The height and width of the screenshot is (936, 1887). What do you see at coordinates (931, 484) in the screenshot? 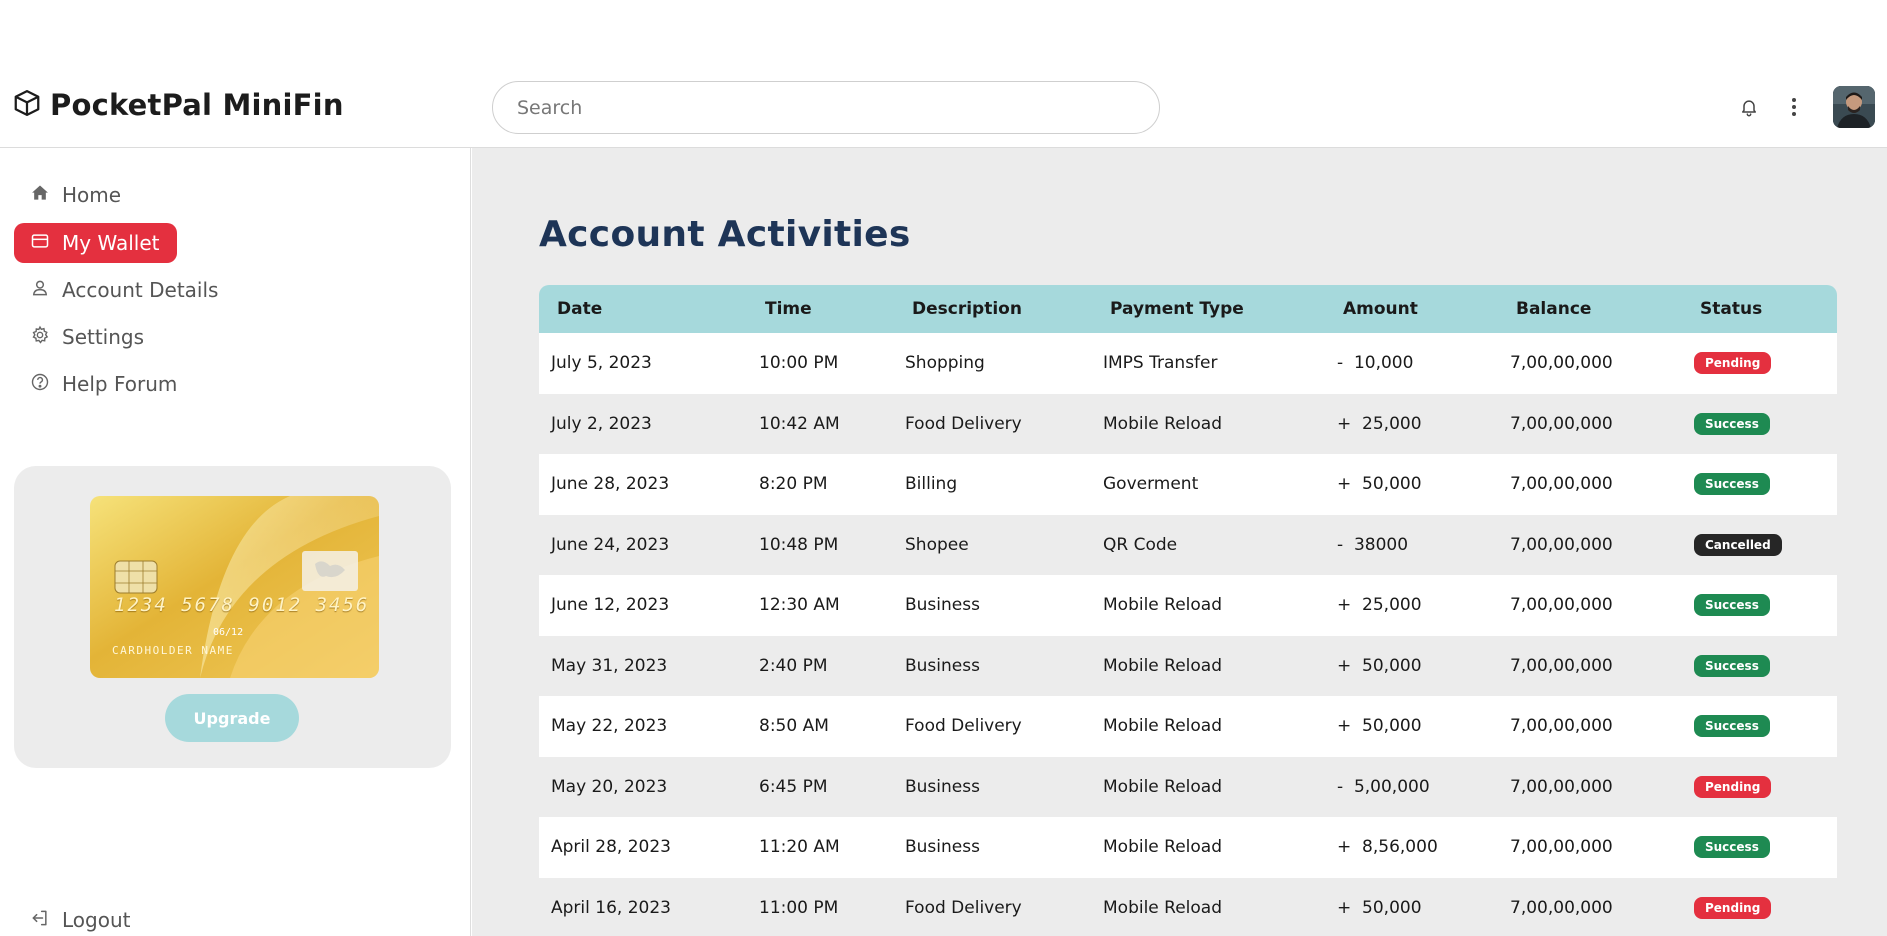
I see `cell-description: Billing` at bounding box center [931, 484].